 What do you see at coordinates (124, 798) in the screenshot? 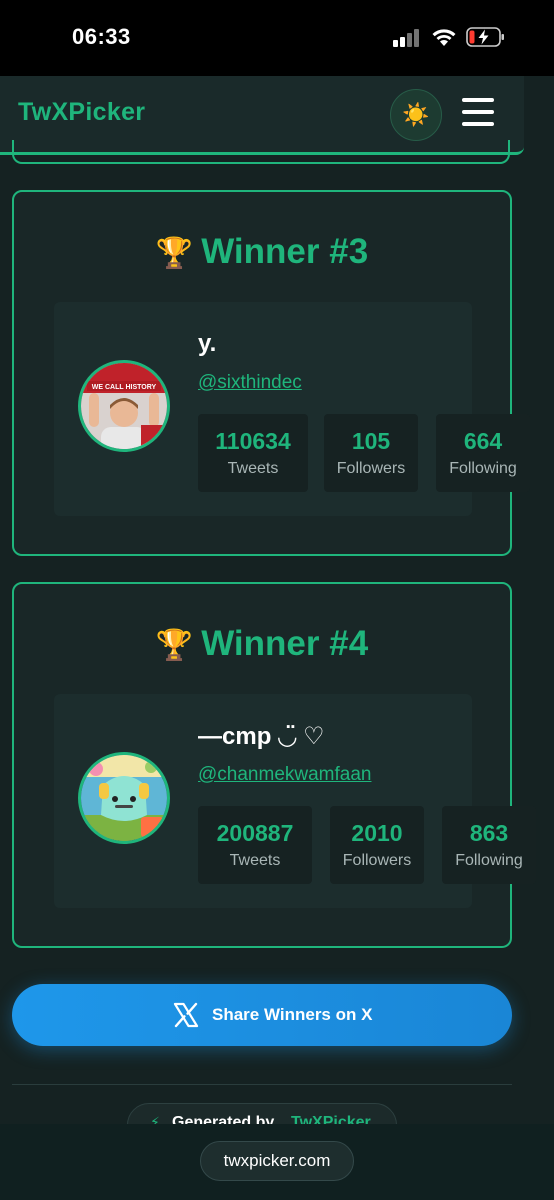
I see `avatar` at bounding box center [124, 798].